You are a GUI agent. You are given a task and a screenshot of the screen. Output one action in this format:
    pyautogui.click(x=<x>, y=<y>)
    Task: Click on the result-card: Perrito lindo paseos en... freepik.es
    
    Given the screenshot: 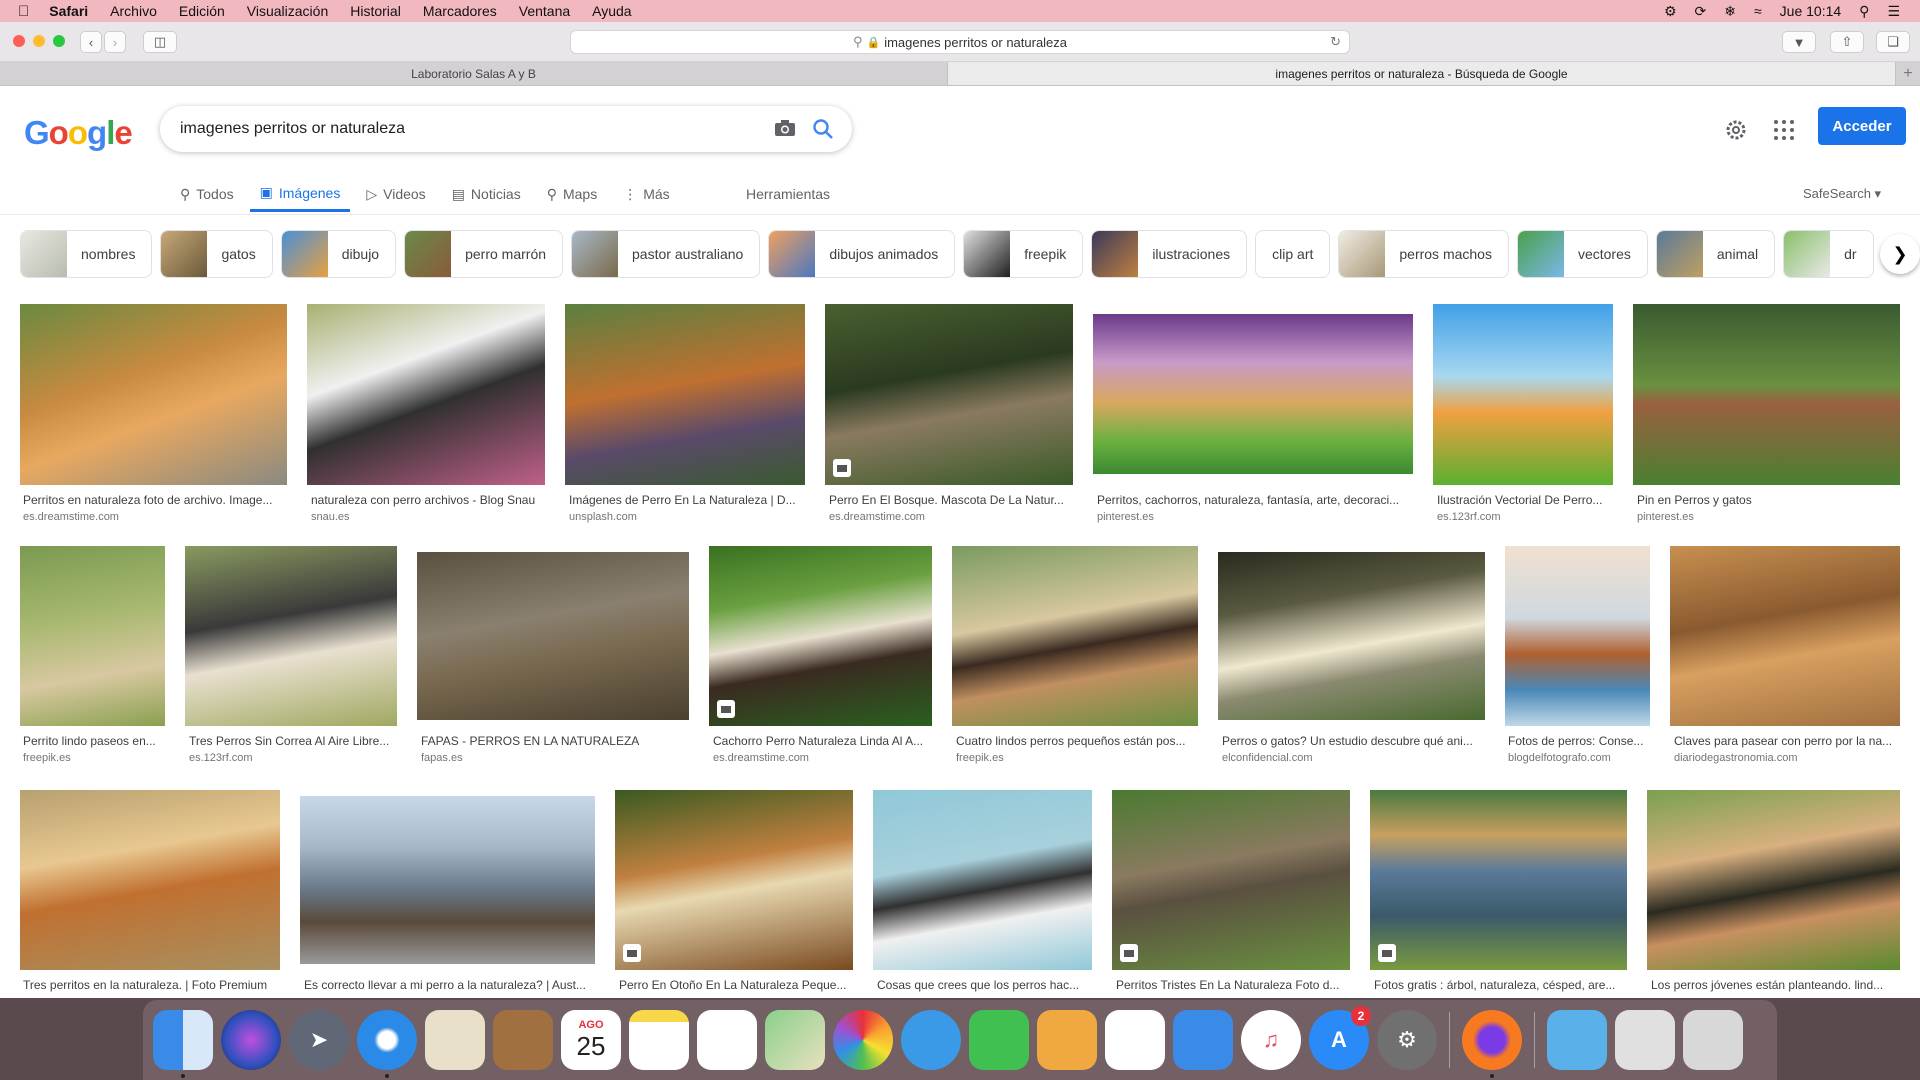 What is the action you would take?
    pyautogui.click(x=92, y=656)
    